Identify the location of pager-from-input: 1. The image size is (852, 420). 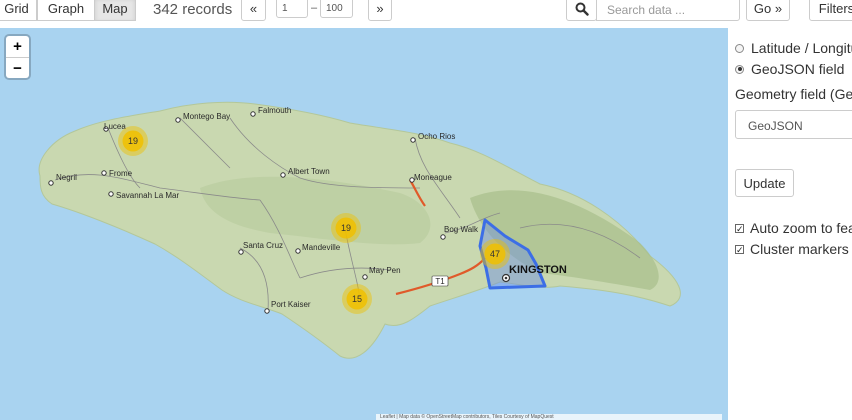
(292, 9).